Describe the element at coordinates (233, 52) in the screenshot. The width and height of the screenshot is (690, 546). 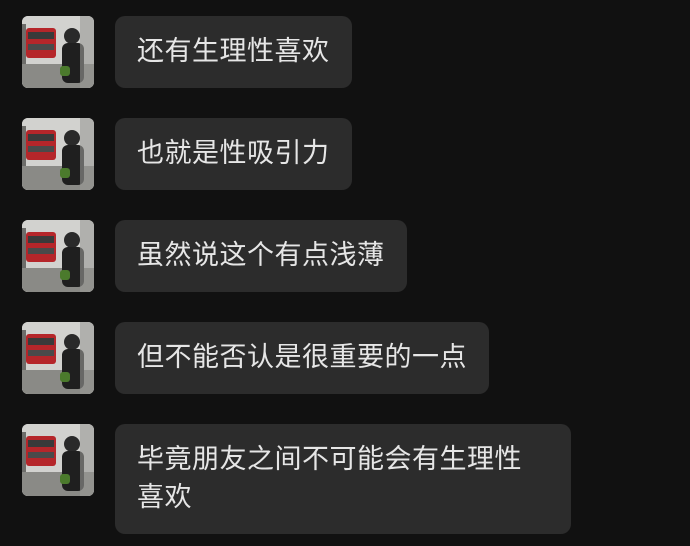
I see `message-bubble: 还有生理性喜欢` at that location.